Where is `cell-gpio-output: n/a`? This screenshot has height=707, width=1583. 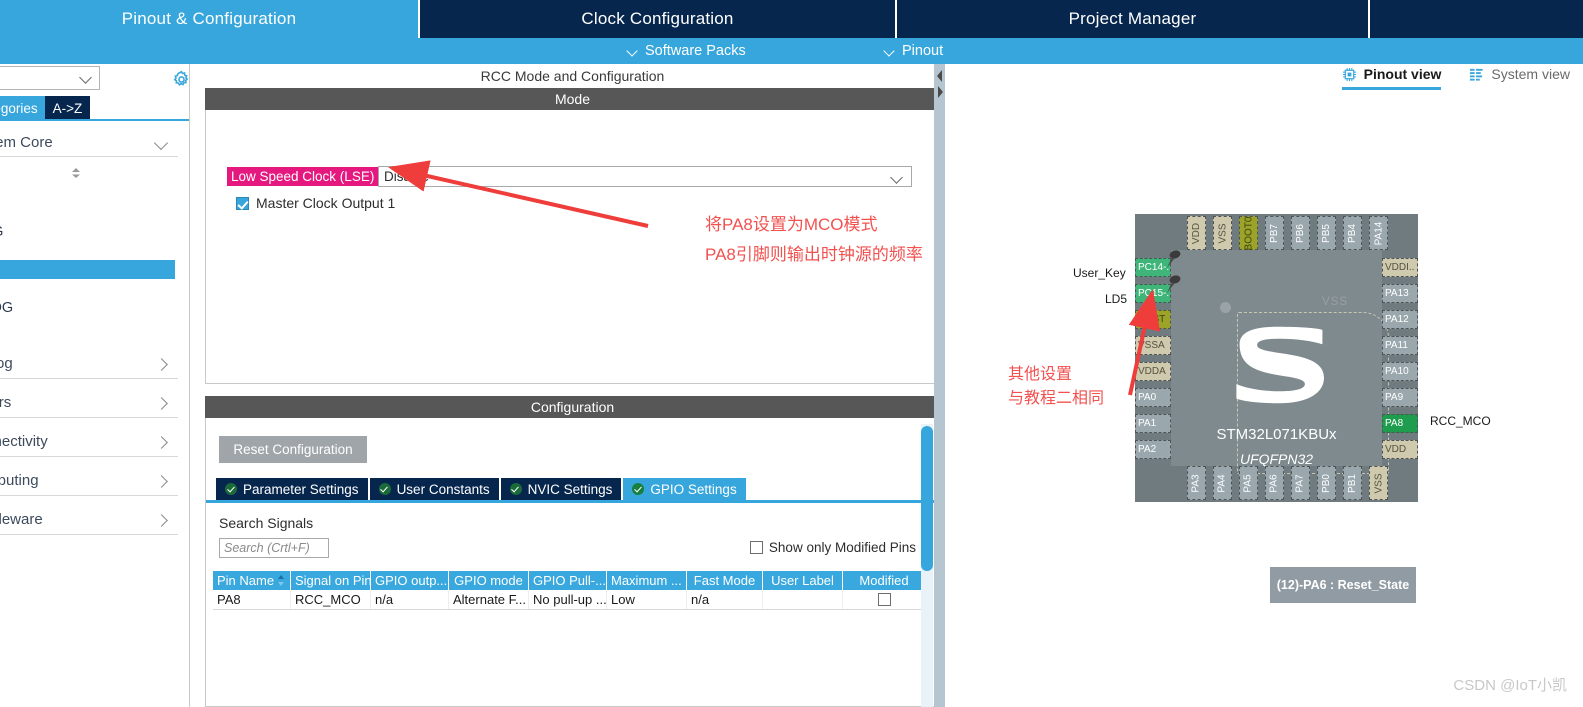
cell-gpio-output: n/a is located at coordinates (410, 599).